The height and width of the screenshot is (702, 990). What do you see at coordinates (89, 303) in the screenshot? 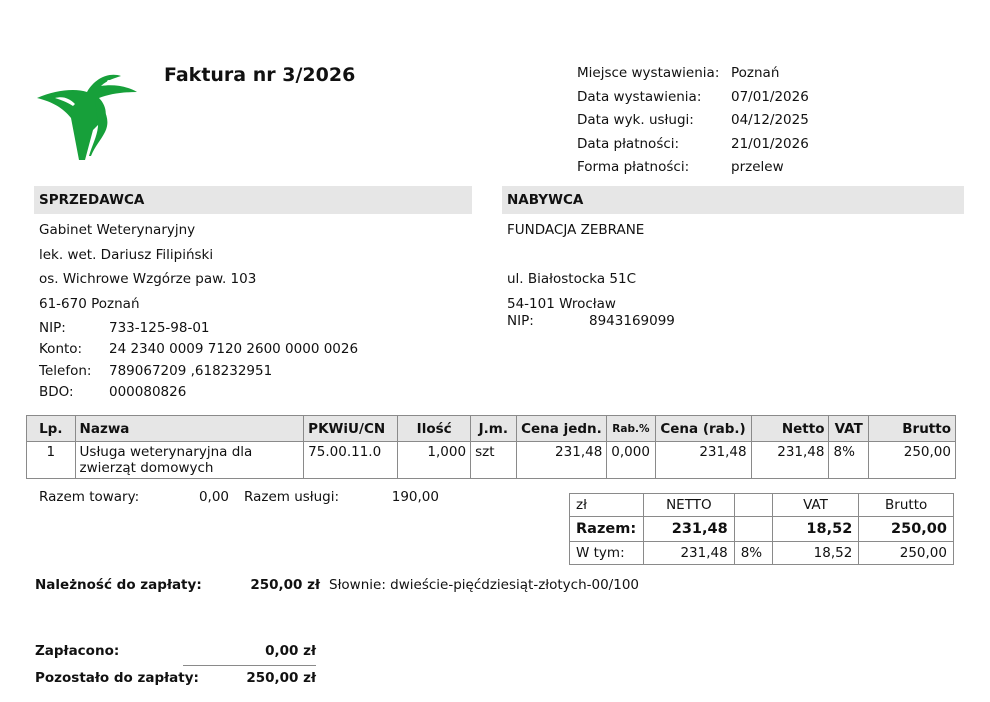
I see `seller-line: 61-670 Poznań` at bounding box center [89, 303].